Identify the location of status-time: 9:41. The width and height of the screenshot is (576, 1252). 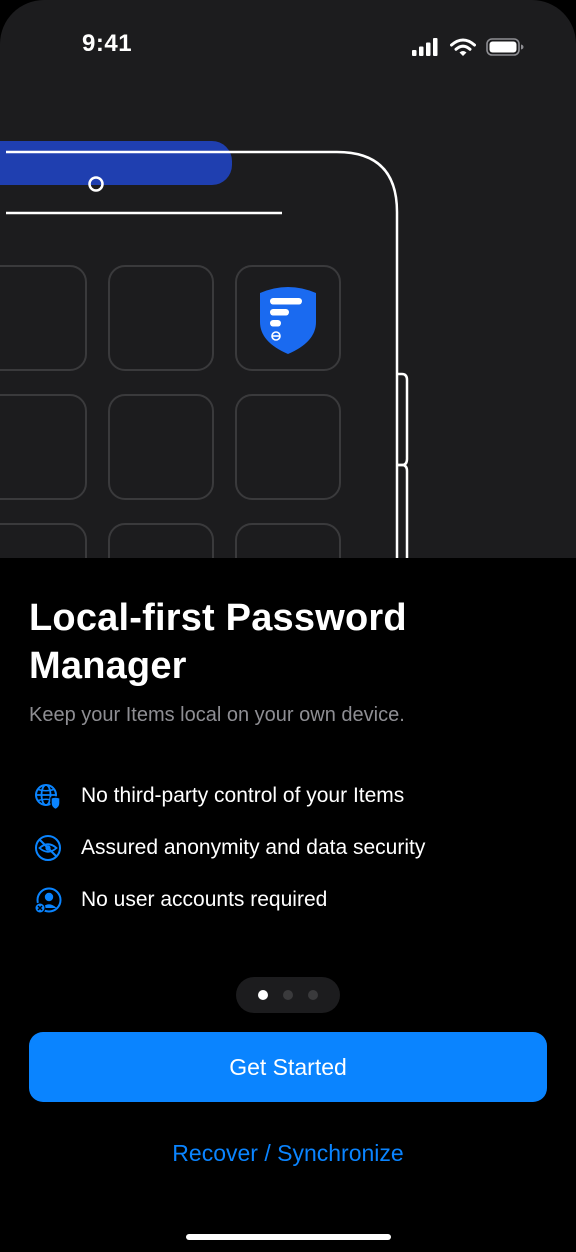
(107, 43).